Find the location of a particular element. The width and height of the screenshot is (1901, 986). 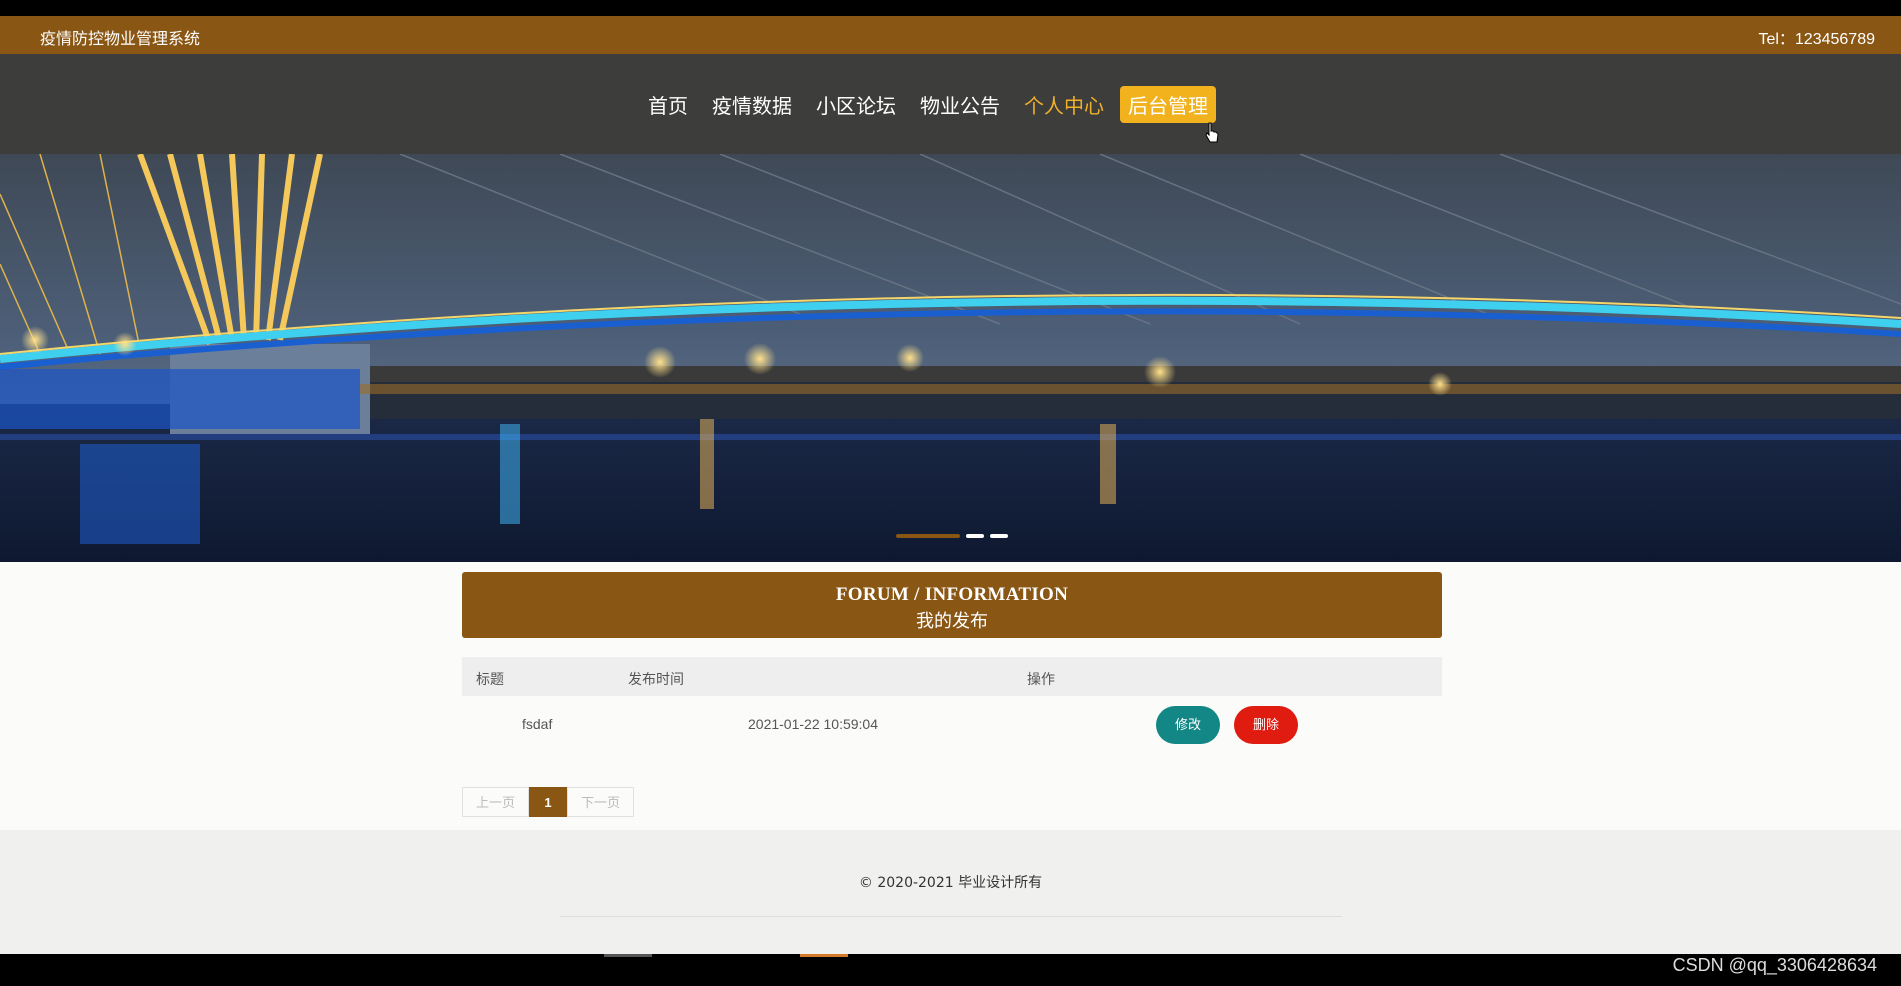

nav-item-announcements: 物业公告 is located at coordinates (960, 104).